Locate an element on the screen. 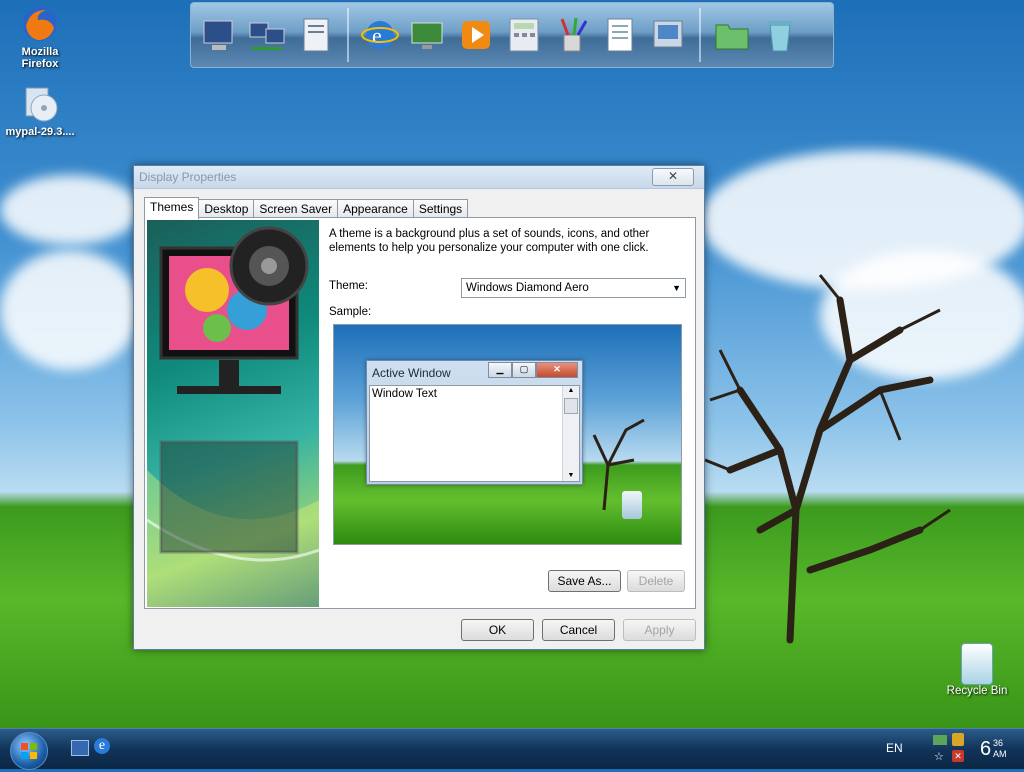  alert-tray-icon: ✕ is located at coordinates (958, 756).